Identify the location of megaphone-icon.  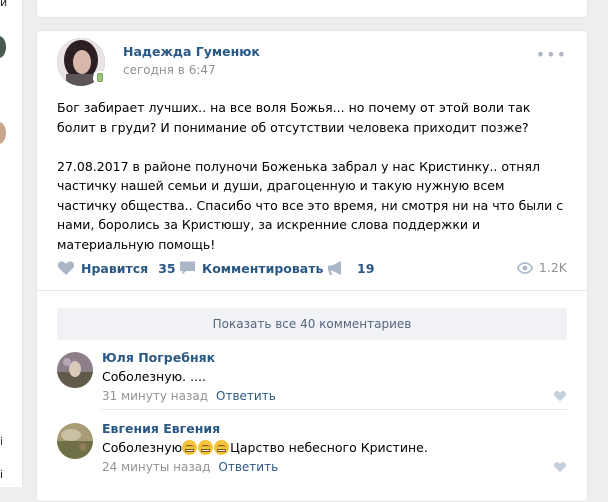
(334, 268).